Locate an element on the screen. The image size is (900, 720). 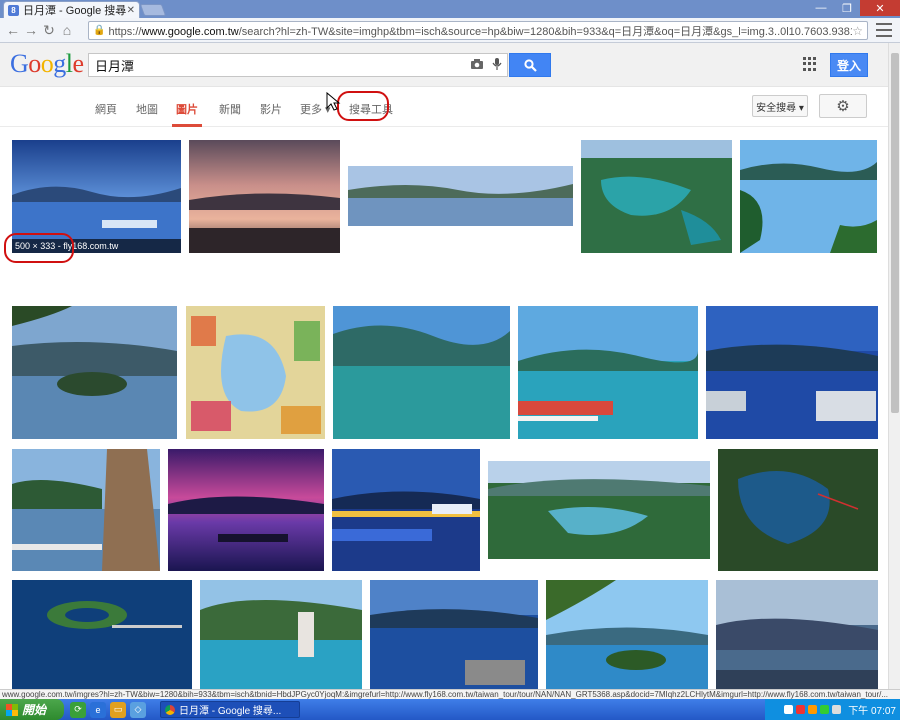
search-input: 日月潭 is located at coordinates (298, 65).